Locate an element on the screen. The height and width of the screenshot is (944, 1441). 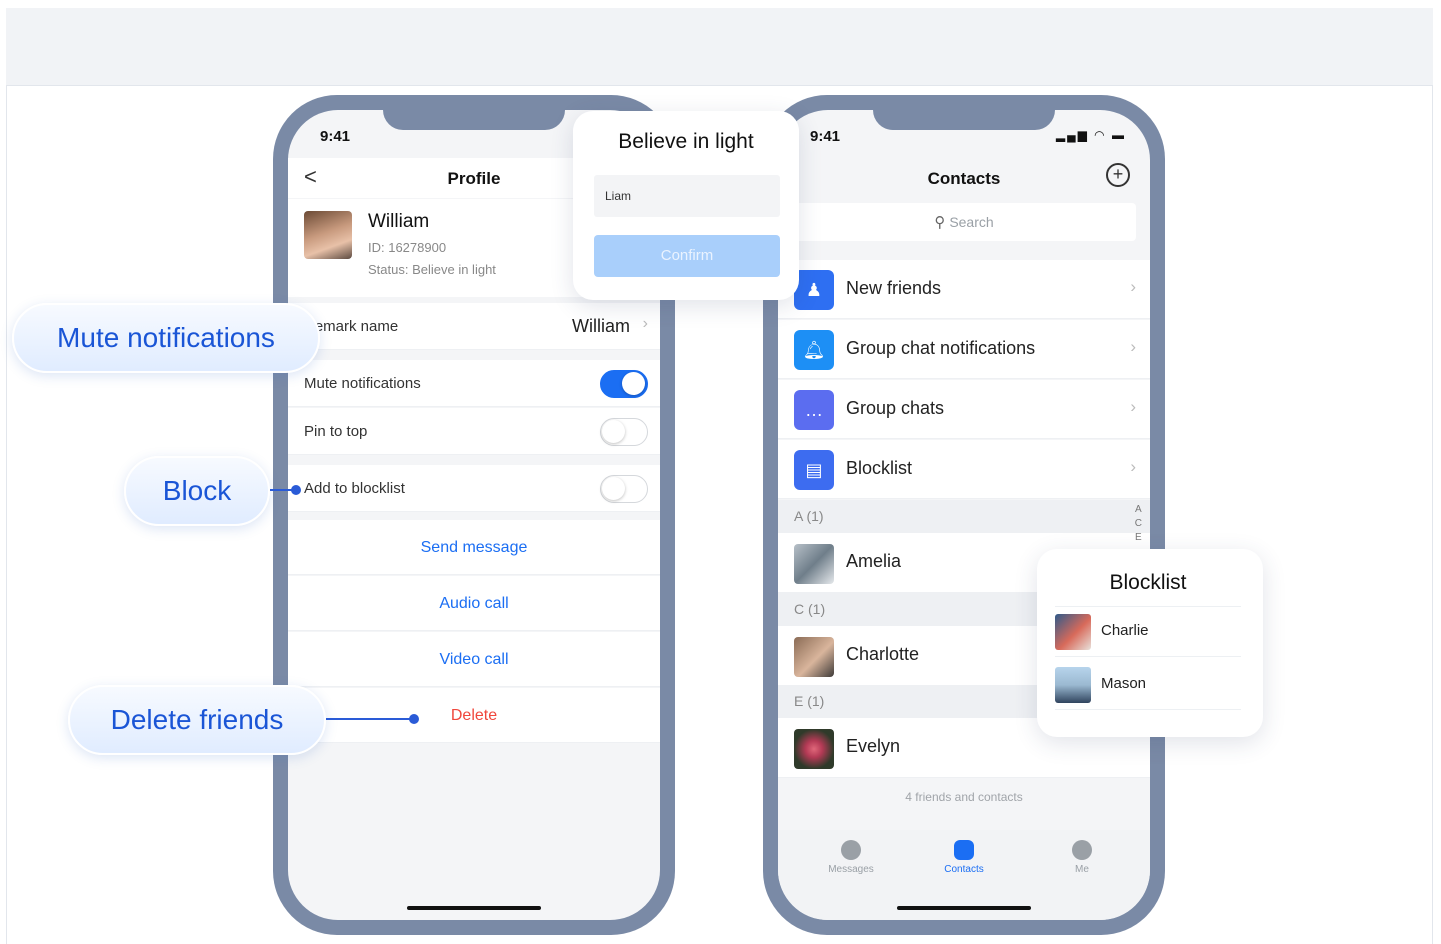
blocklist-label: Blocklist is located at coordinates (879, 468).